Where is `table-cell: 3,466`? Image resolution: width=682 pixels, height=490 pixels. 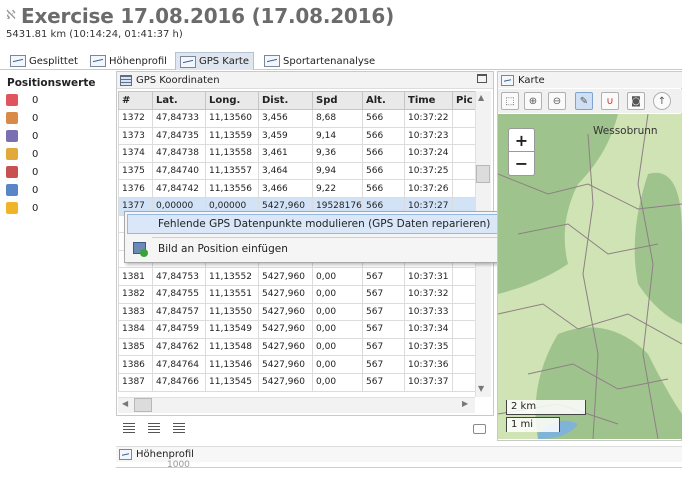 table-cell: 3,466 is located at coordinates (285, 188).